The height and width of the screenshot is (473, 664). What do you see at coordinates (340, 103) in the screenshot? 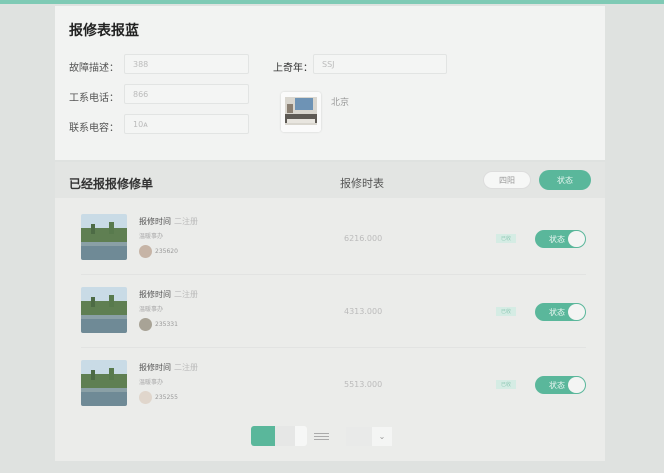
I see `thumbnail-location: 北京` at bounding box center [340, 103].